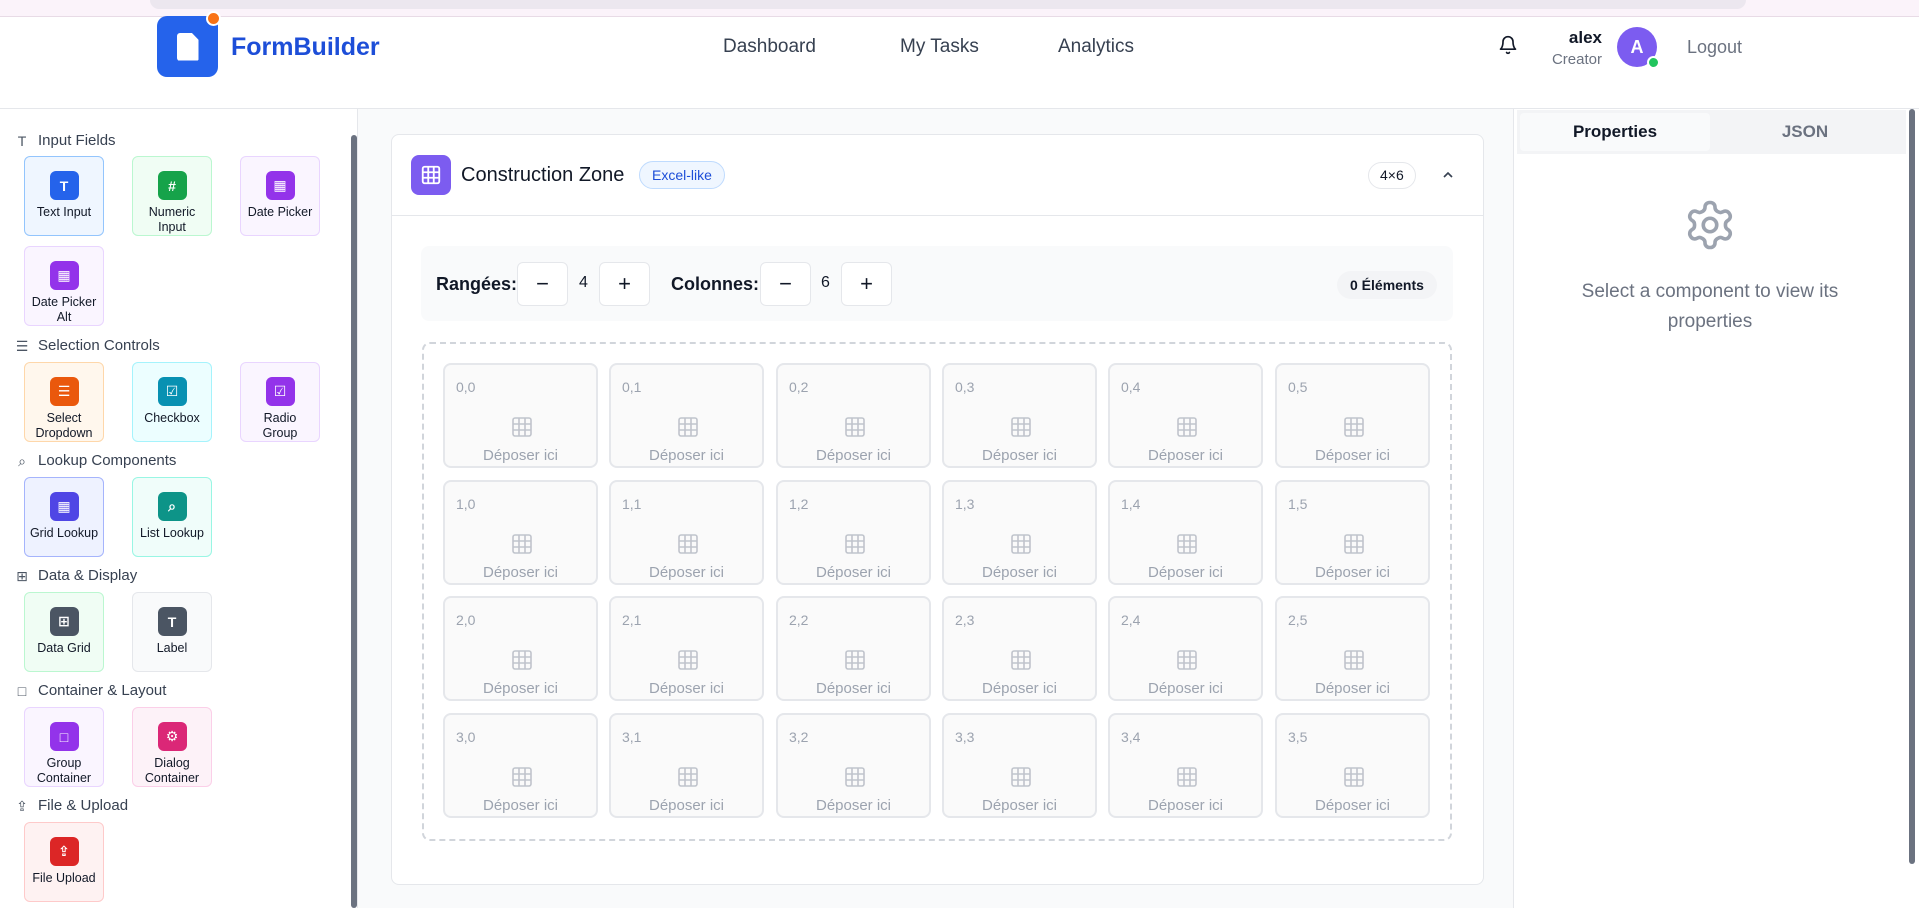 This screenshot has height=908, width=1919. I want to click on cell-coordinate: 2,0, so click(466, 620).